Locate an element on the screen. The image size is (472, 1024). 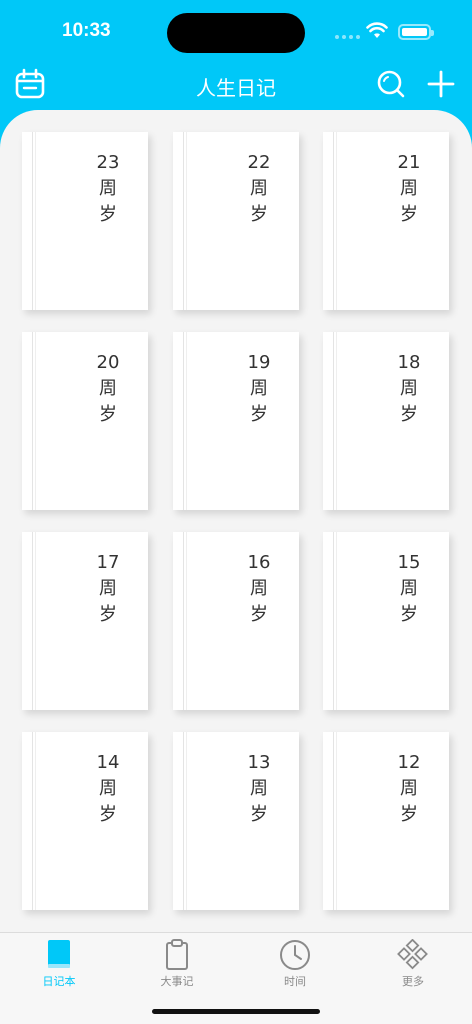
more-grid-icon is located at coordinates (412, 954).